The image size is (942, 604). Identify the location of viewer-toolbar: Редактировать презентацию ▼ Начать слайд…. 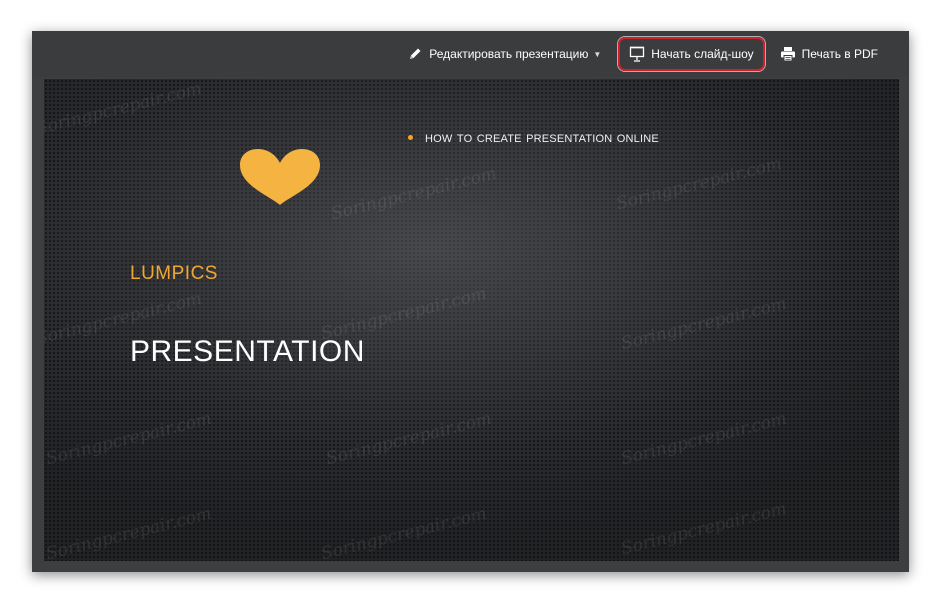
(470, 54).